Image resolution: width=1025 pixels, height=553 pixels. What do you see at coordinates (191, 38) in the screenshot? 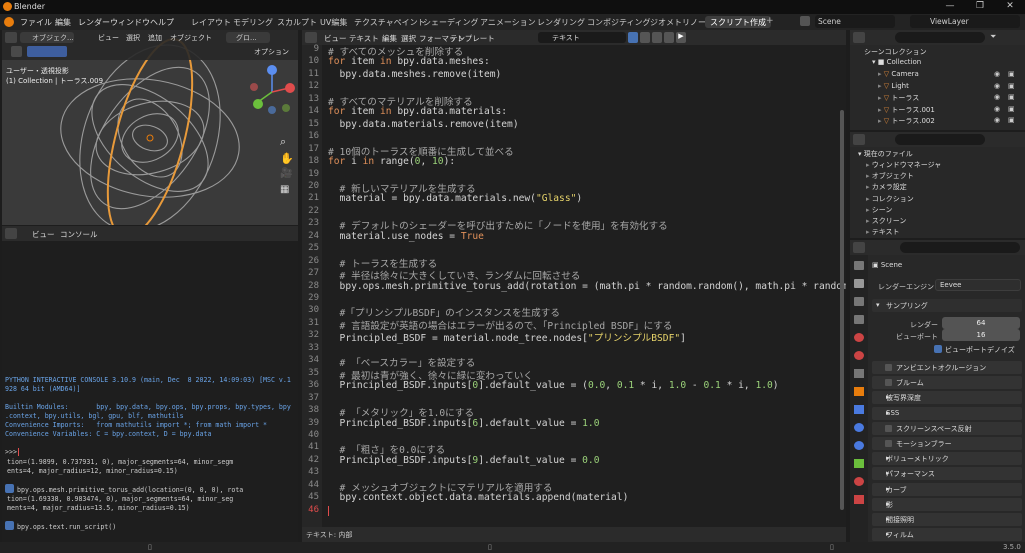
I see `viewport-menu-item: オブジェクト` at bounding box center [191, 38].